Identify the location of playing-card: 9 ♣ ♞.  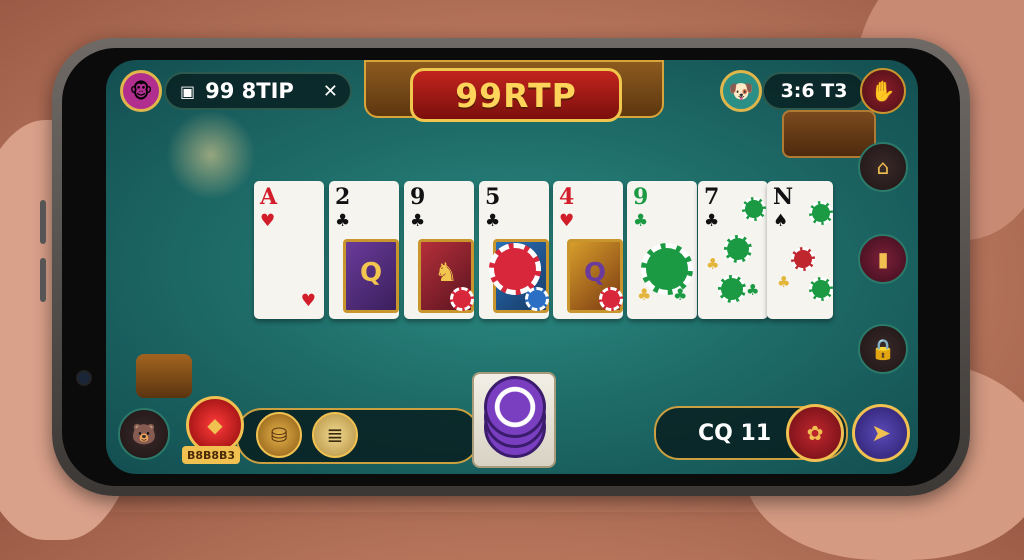
(439, 250).